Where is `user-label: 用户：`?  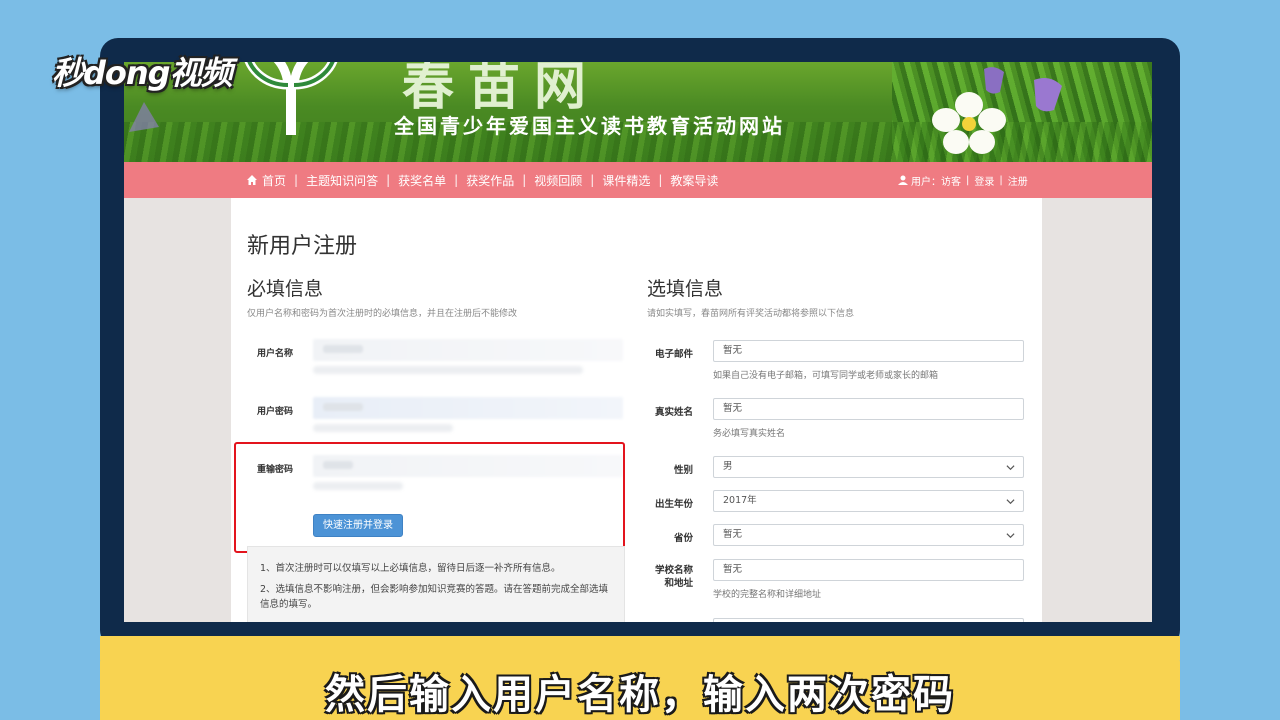 user-label: 用户： is located at coordinates (926, 182).